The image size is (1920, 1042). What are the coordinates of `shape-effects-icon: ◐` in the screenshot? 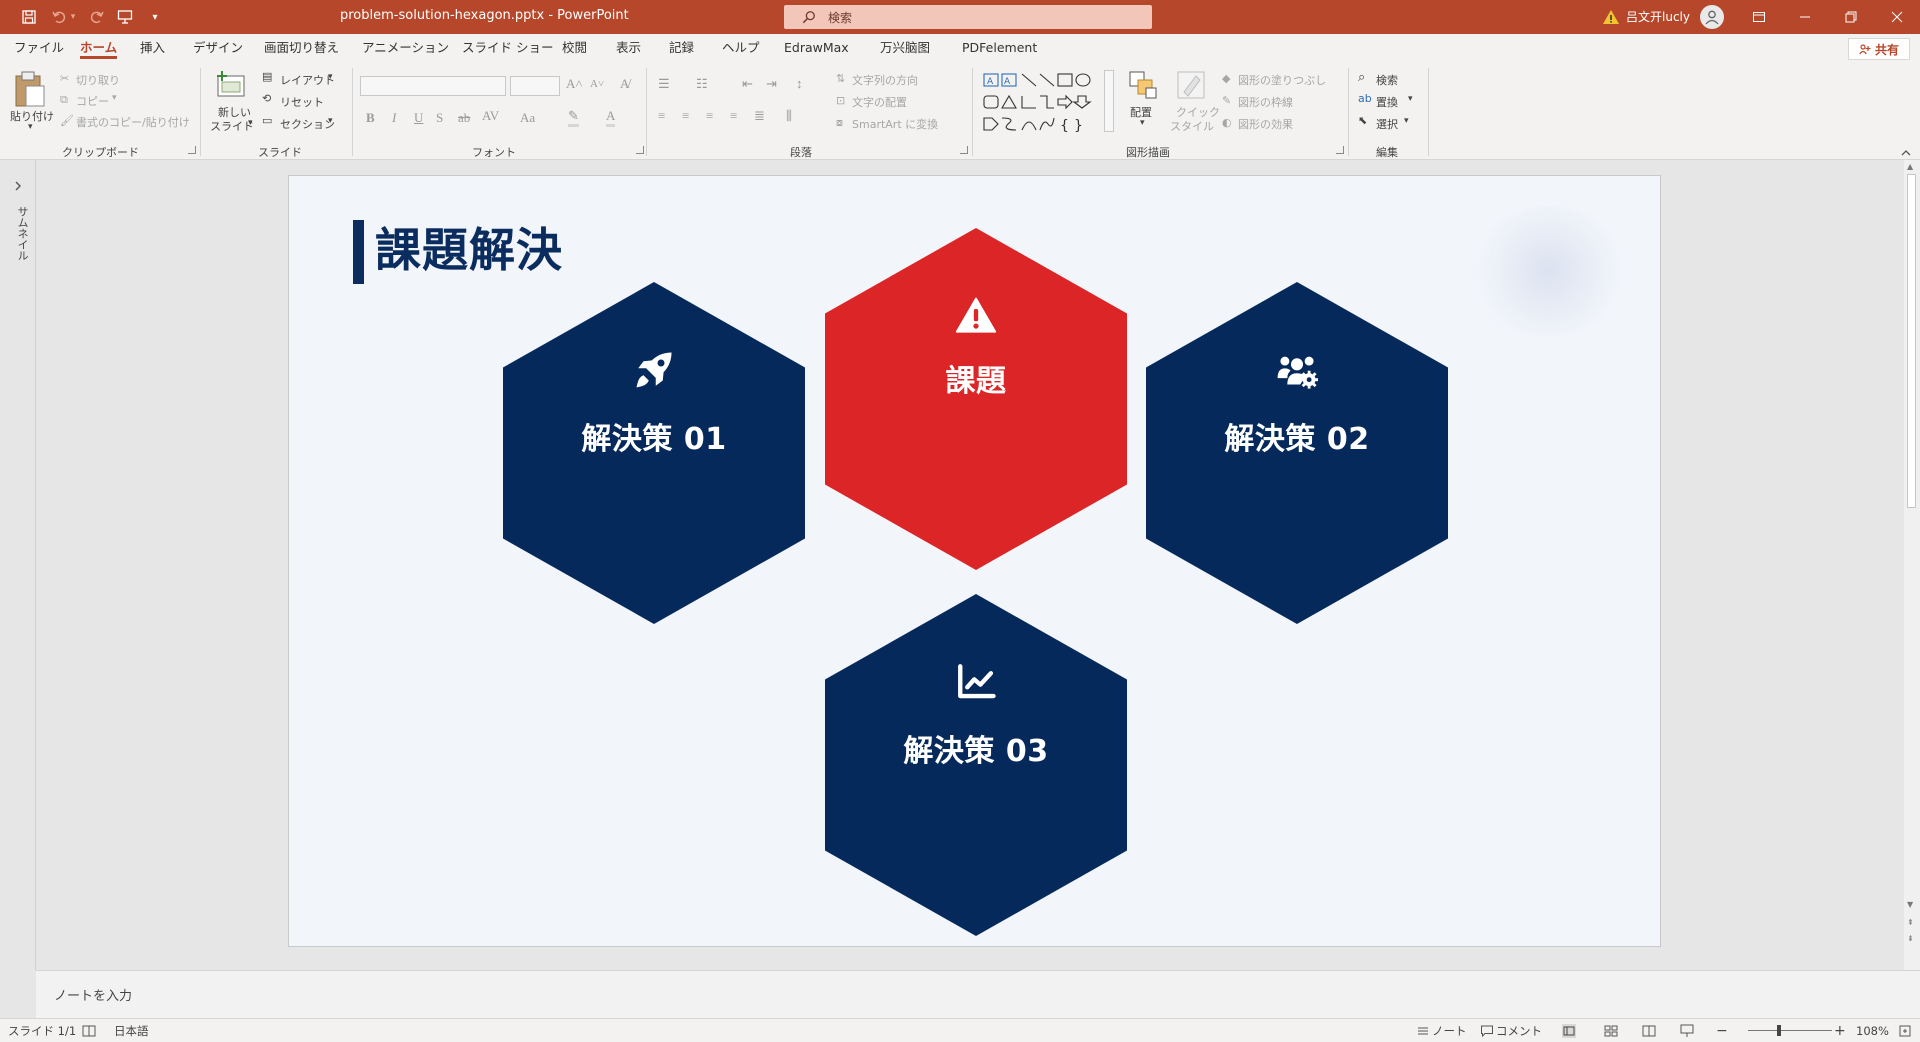 It's located at (1227, 122).